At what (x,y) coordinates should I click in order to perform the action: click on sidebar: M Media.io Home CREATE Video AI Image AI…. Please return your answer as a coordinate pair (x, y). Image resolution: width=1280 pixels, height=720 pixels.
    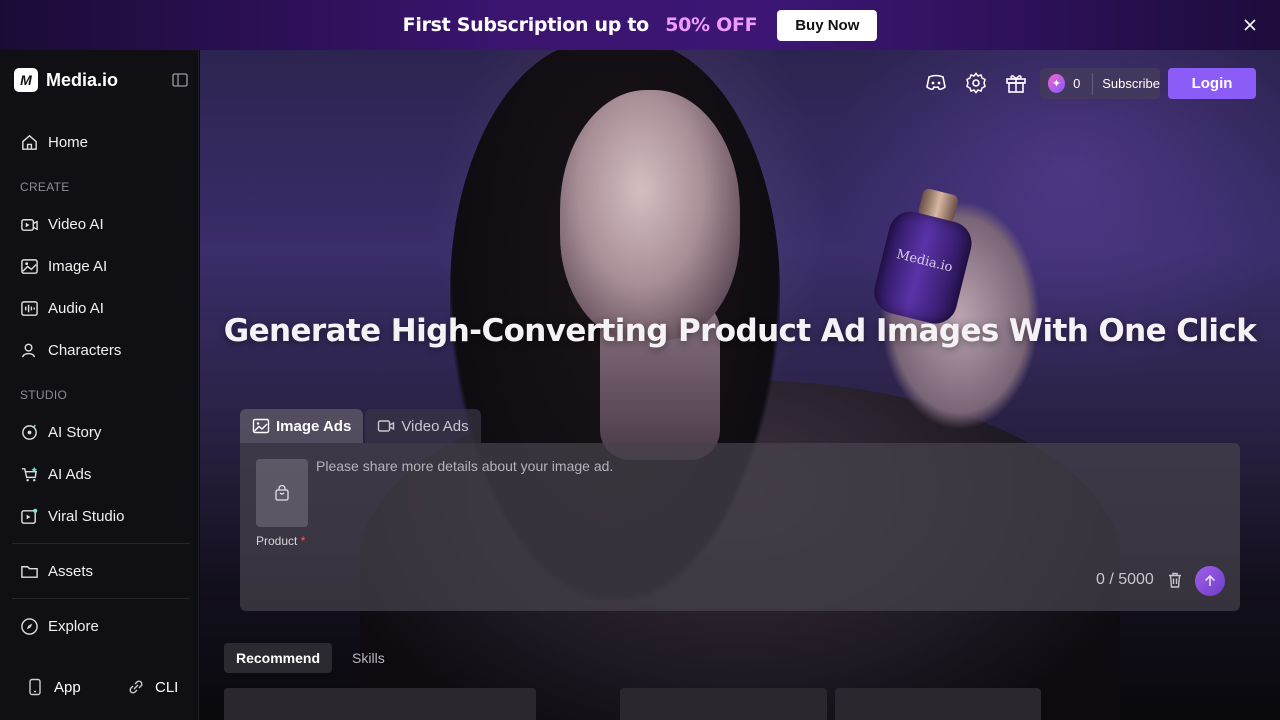
    Looking at the image, I should click on (99, 385).